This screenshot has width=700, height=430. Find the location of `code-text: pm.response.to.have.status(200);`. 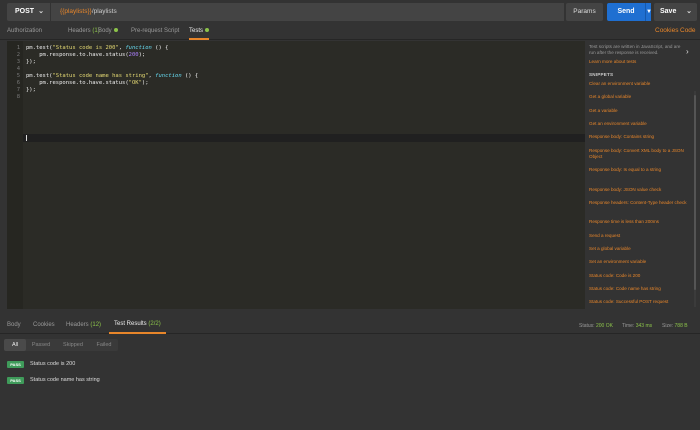

code-text: pm.response.to.have.status(200); is located at coordinates (85, 55).